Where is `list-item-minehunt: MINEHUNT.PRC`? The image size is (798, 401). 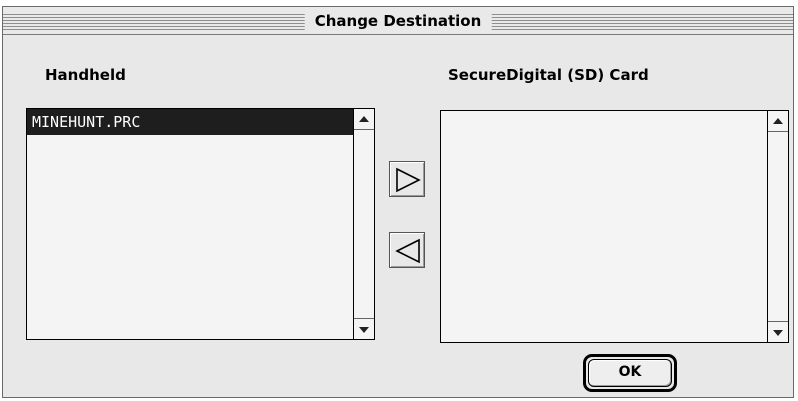
list-item-minehunt: MINEHUNT.PRC is located at coordinates (190, 122).